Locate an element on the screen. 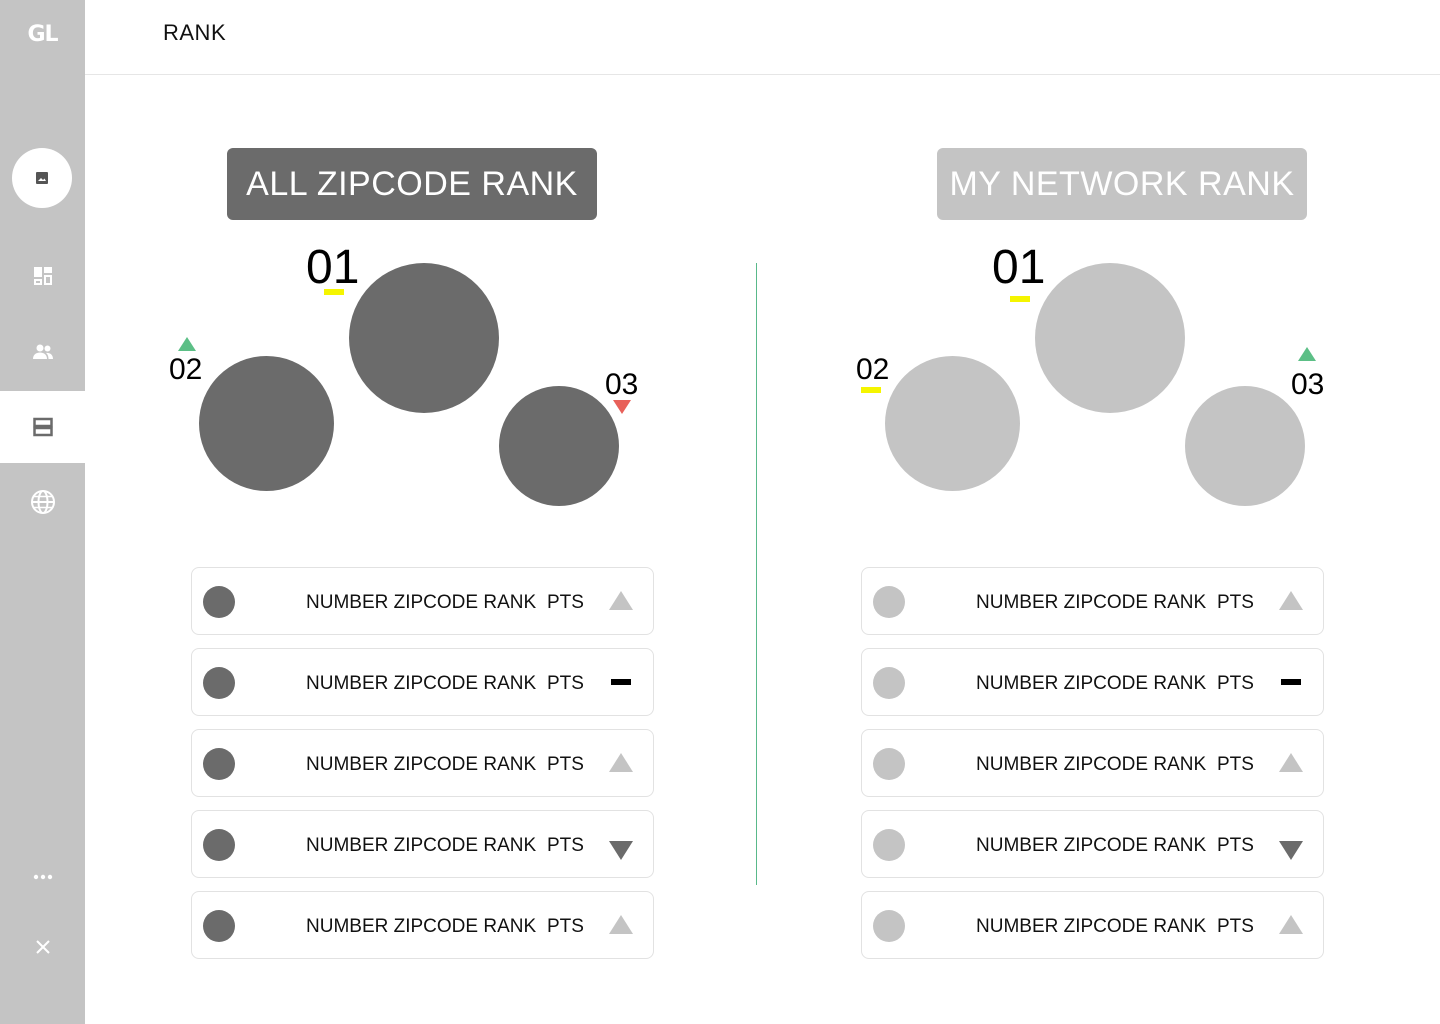 The width and height of the screenshot is (1440, 1024). podium-first-avatar is located at coordinates (424, 338).